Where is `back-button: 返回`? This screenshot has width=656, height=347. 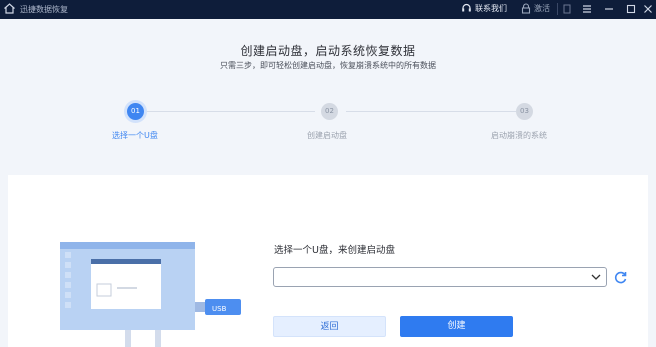 back-button: 返回 is located at coordinates (329, 326).